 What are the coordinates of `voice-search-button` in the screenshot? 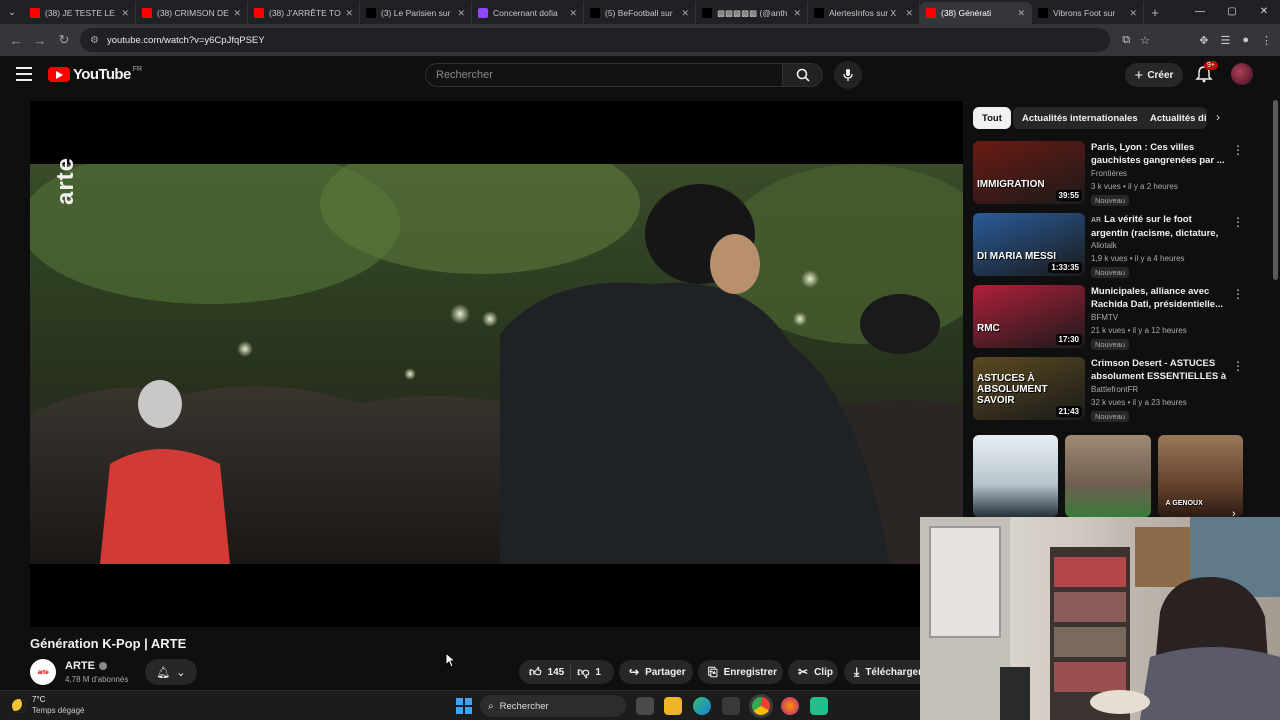 It's located at (848, 75).